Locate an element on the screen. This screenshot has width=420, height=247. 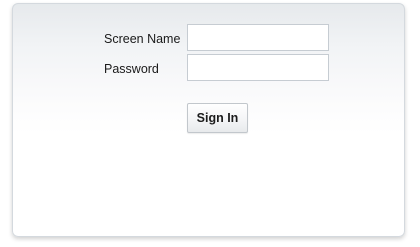
screen-name-input is located at coordinates (258, 37).